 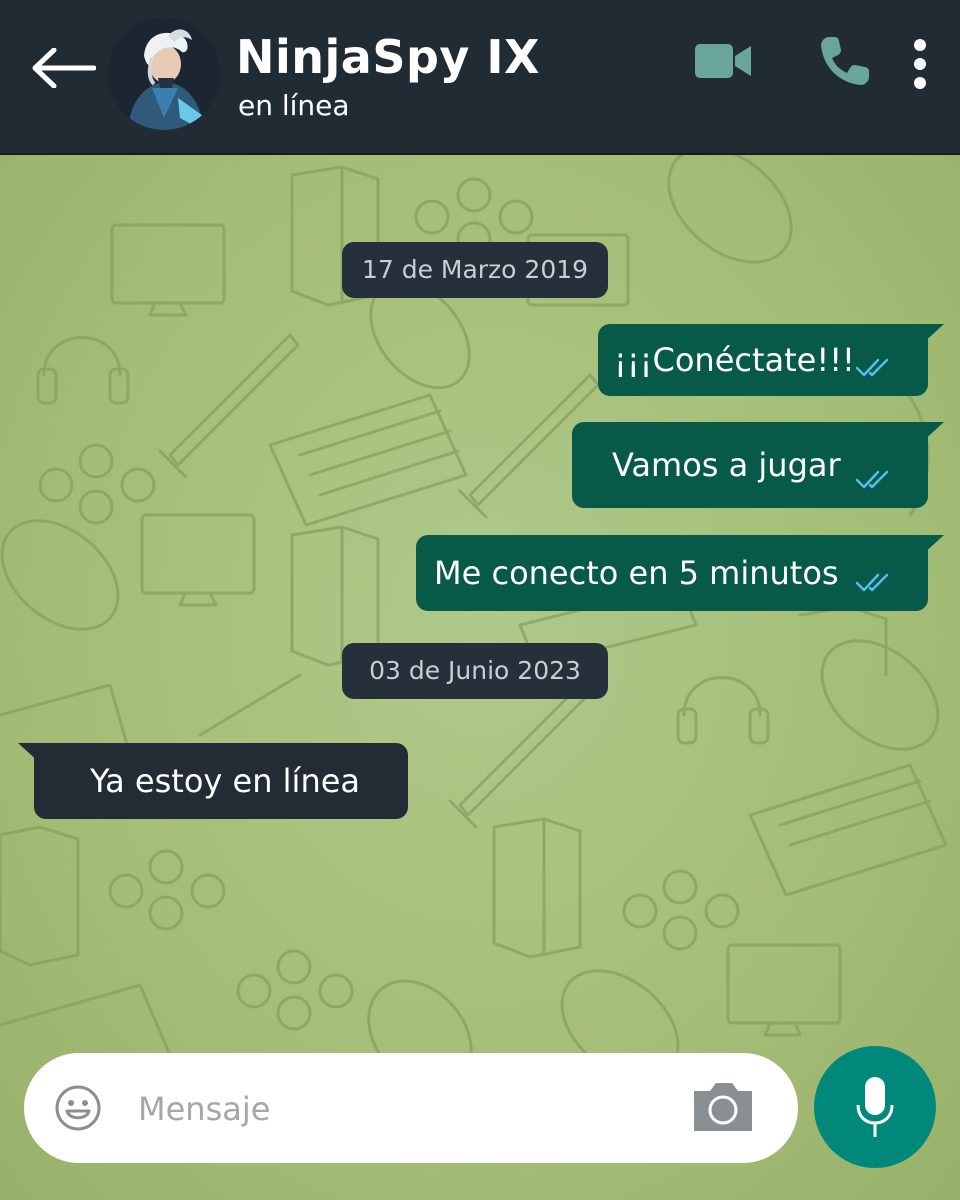 What do you see at coordinates (475, 671) in the screenshot?
I see `date-separator: 03 de Junio 2023` at bounding box center [475, 671].